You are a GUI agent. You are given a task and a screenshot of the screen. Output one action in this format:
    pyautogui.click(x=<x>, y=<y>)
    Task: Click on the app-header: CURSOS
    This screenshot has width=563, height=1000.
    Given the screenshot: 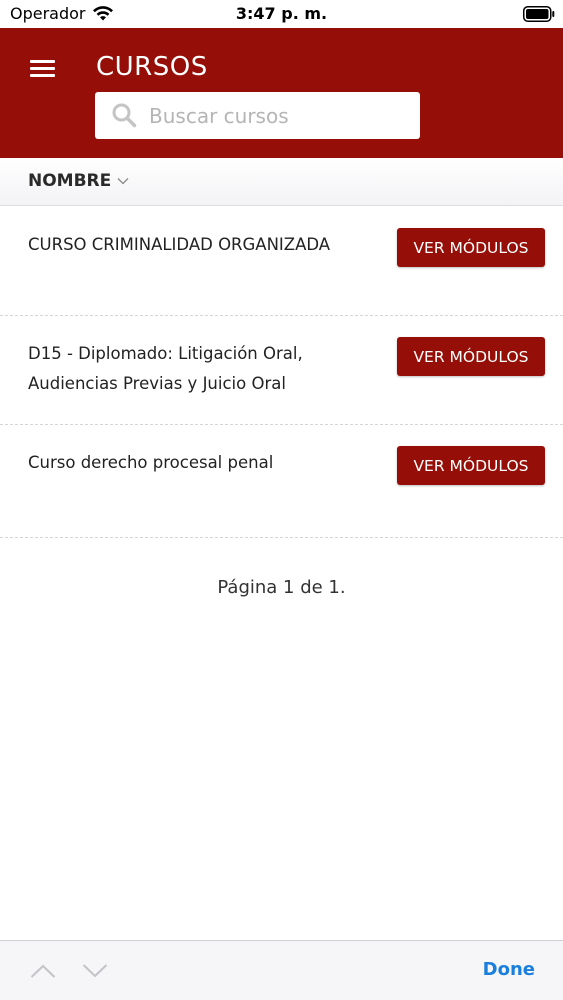 What is the action you would take?
    pyautogui.click(x=281, y=93)
    